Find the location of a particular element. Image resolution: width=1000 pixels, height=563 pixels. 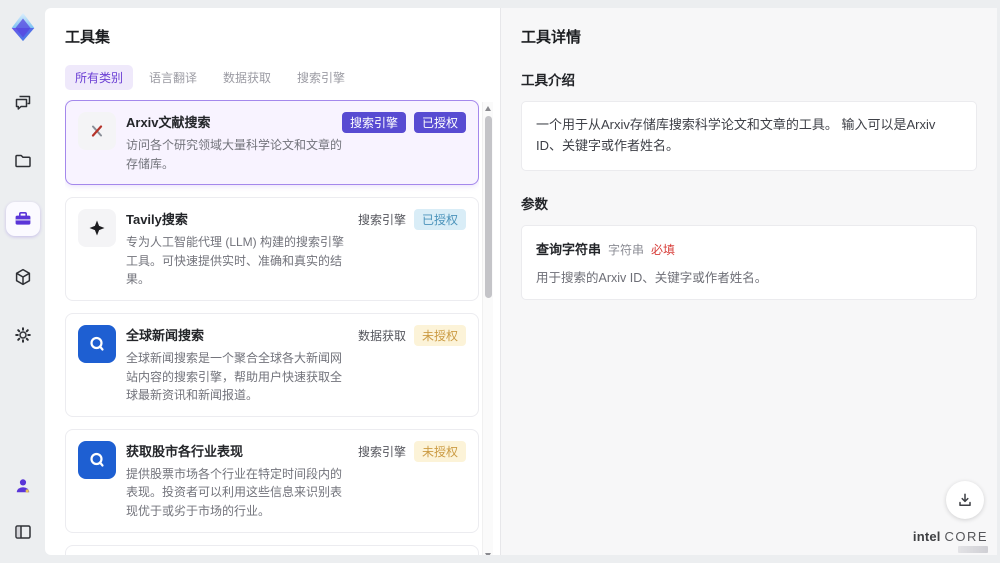

intel-core-logo: intel CORE is located at coordinates (950, 541).